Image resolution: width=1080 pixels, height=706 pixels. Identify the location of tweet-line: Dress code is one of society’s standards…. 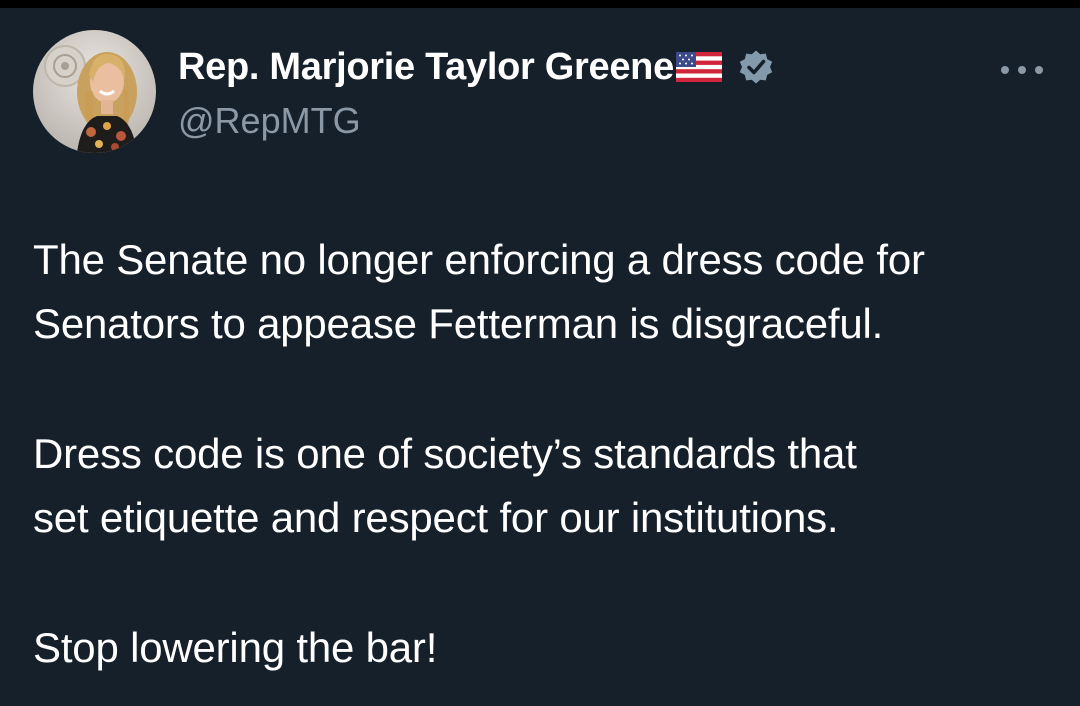
(445, 453).